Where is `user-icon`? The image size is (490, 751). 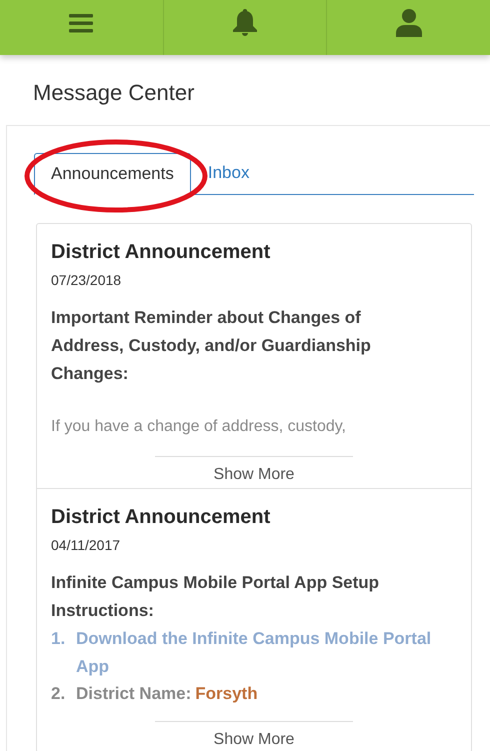
user-icon is located at coordinates (409, 22).